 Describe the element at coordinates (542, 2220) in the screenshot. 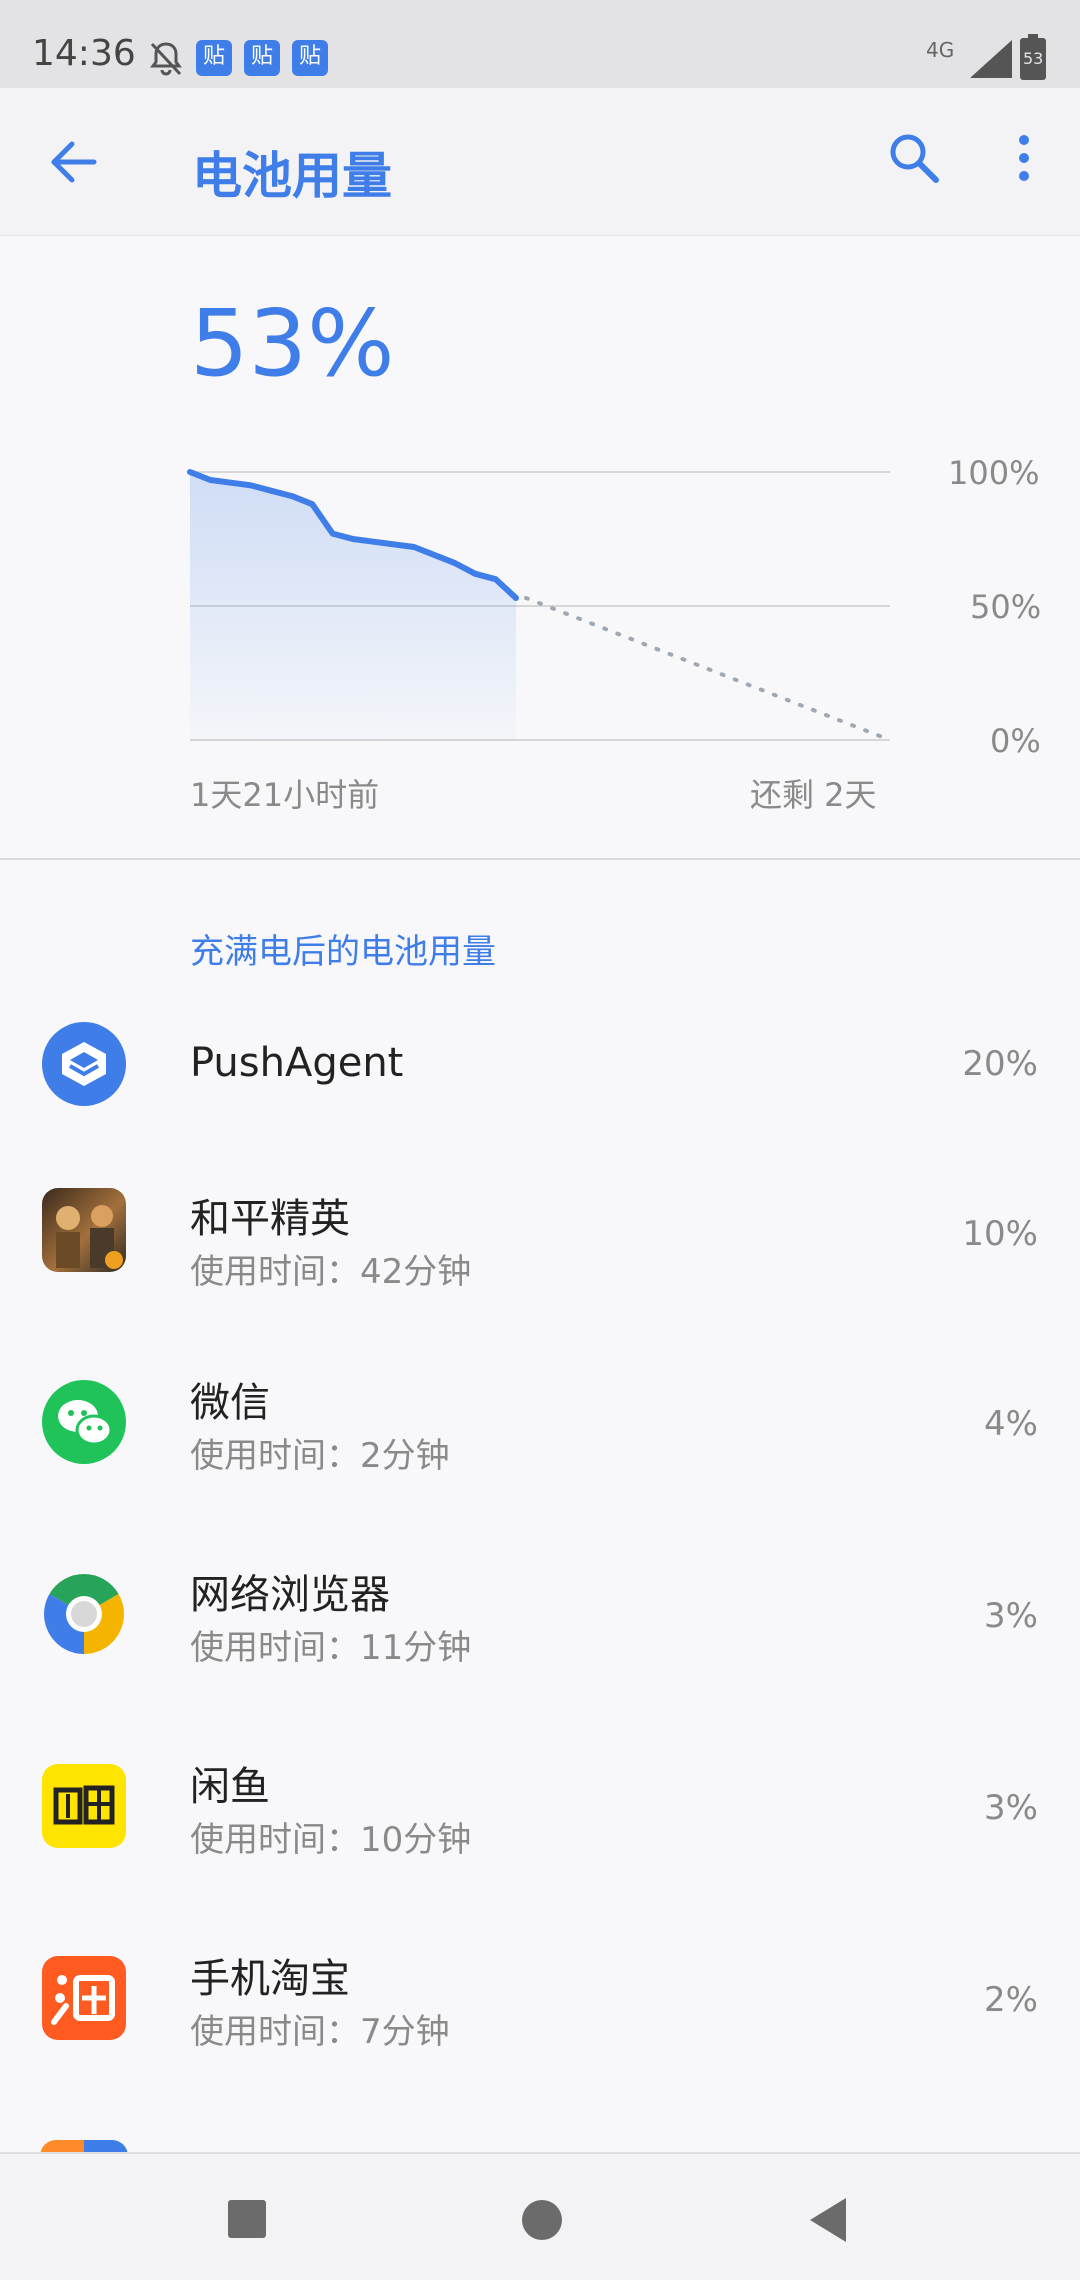

I see `home-icon` at that location.